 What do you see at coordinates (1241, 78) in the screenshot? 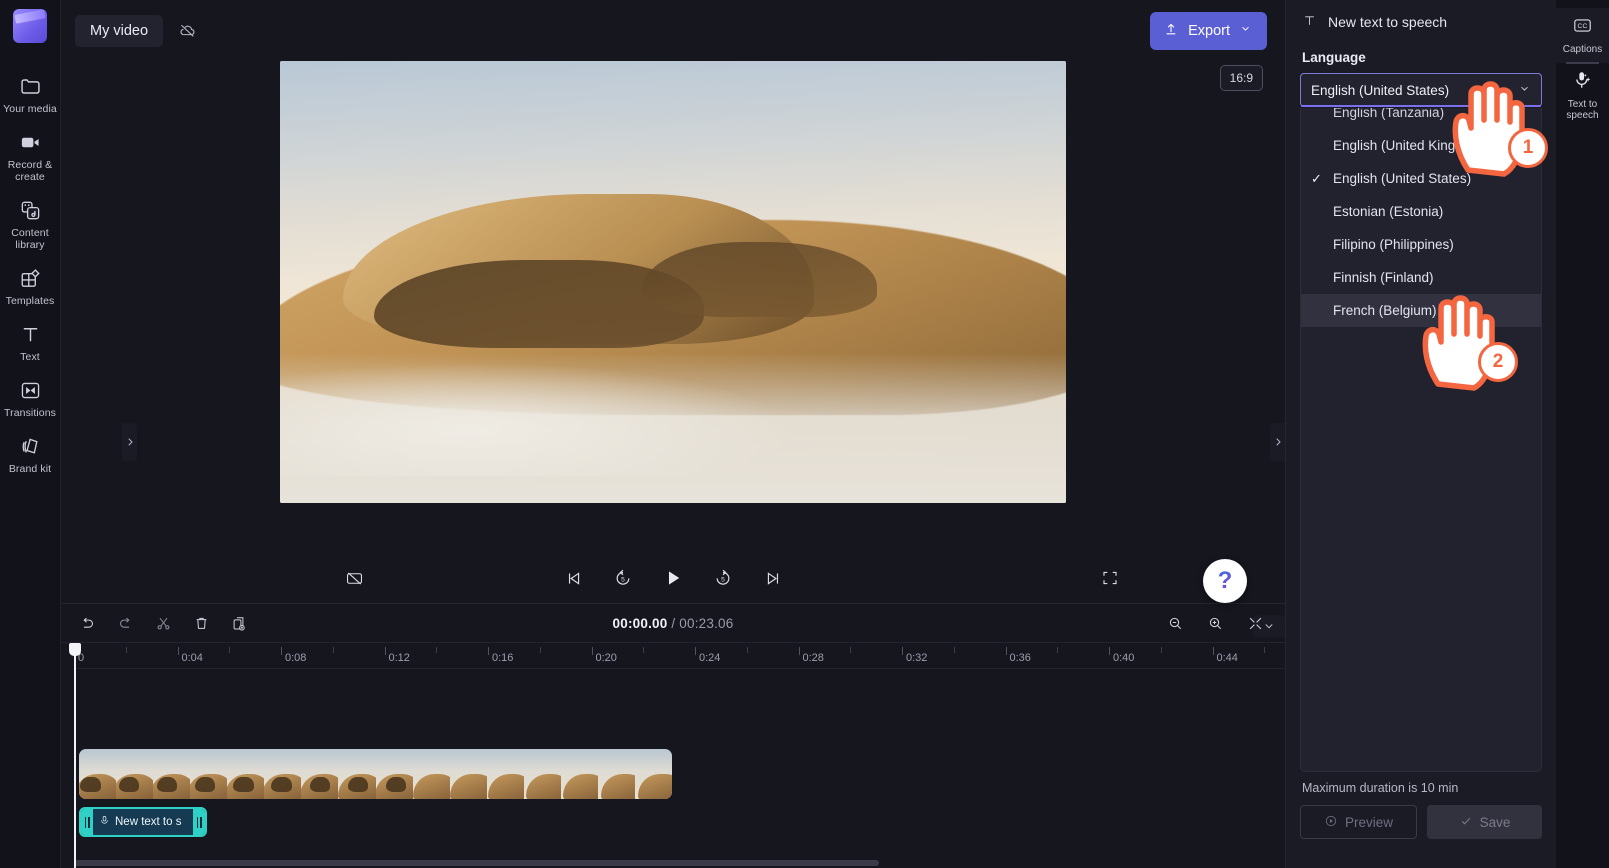
I see `aspect-ratio-badge: 16:9` at bounding box center [1241, 78].